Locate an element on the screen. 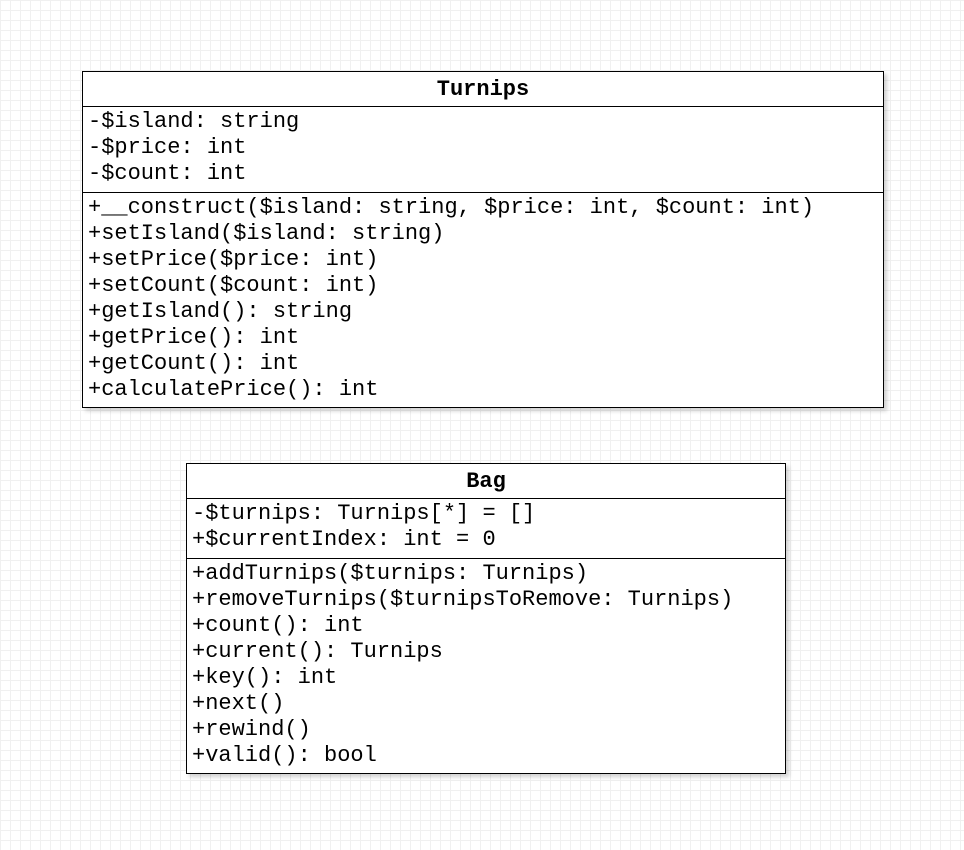  method: +rewind() is located at coordinates (251, 729).